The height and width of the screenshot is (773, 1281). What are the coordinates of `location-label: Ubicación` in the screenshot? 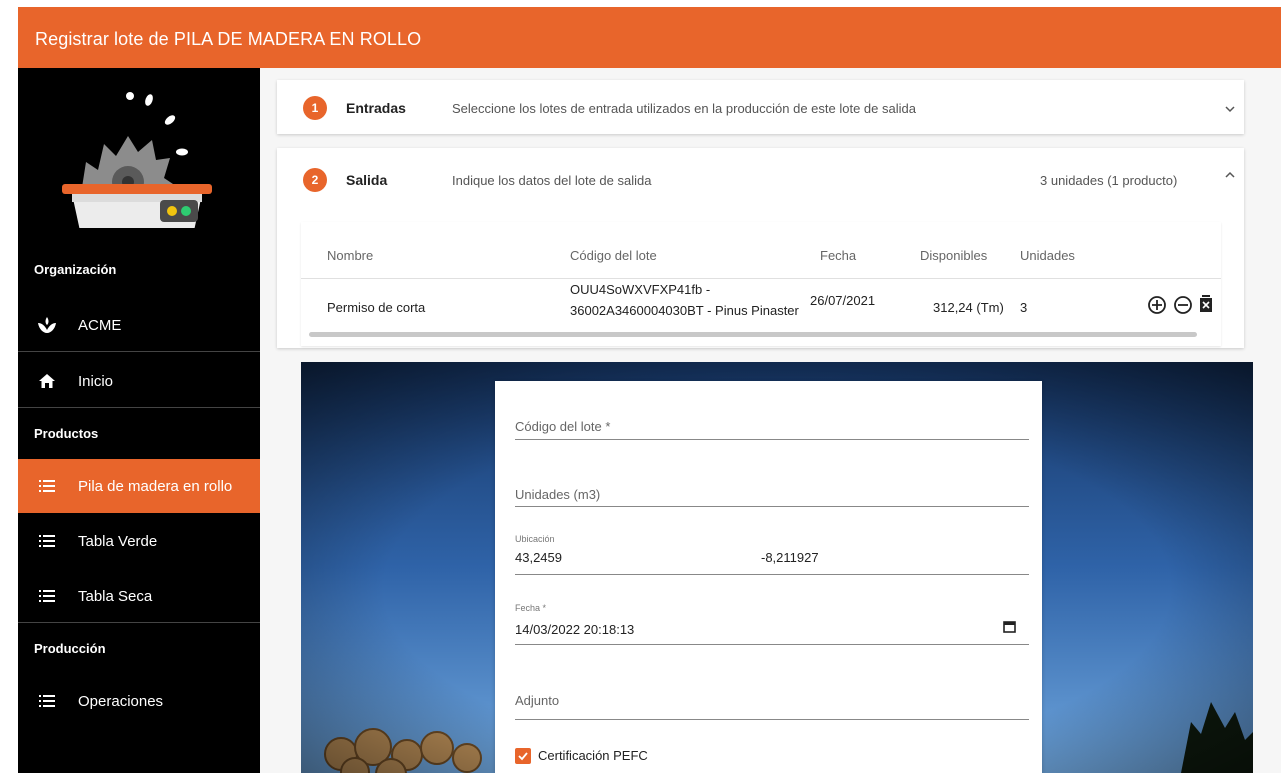 It's located at (535, 539).